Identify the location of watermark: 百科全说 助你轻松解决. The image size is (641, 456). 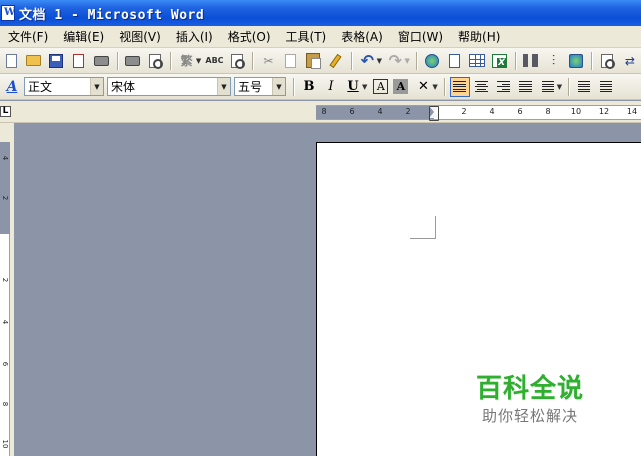
(530, 397).